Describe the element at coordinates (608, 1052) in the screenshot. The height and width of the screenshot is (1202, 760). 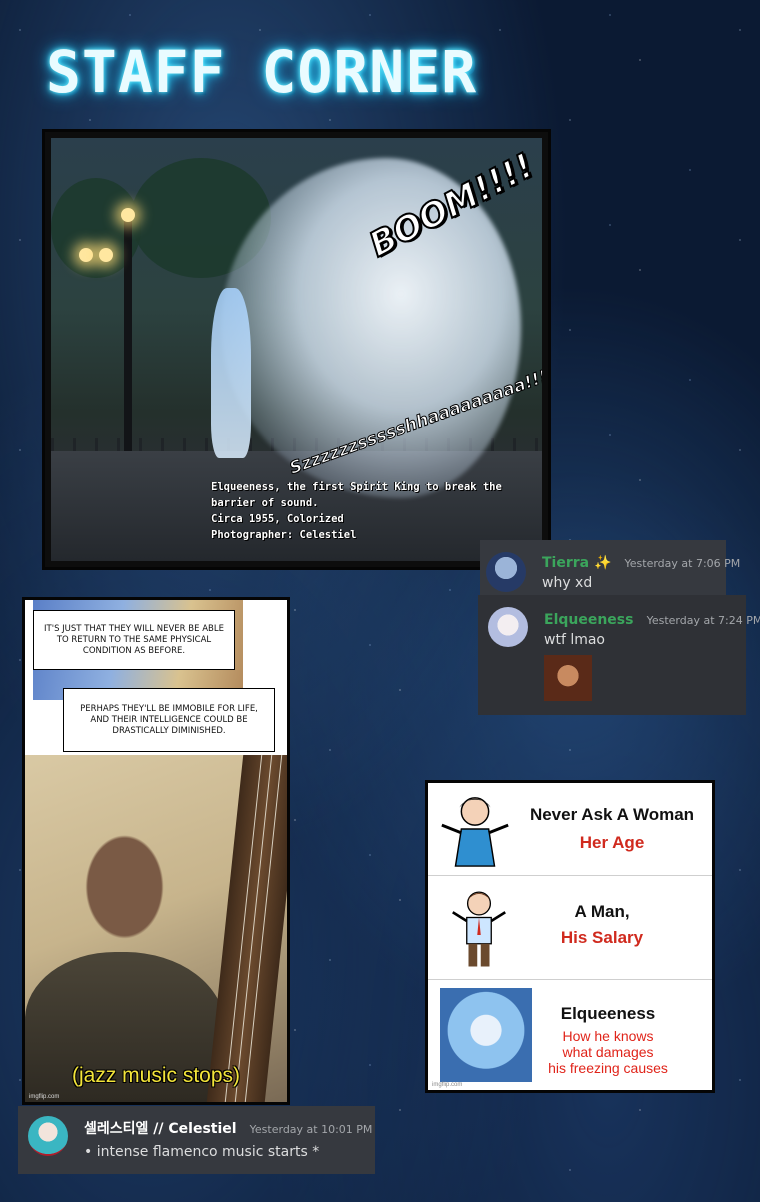
I see `meme-line: what damages` at that location.